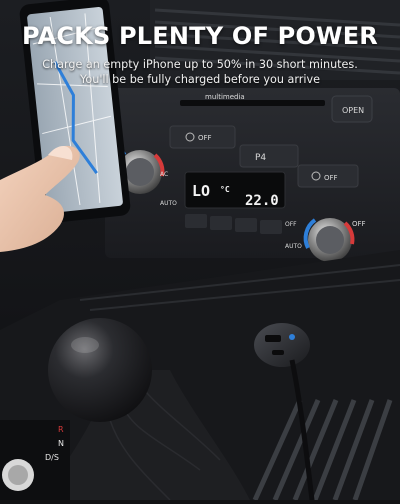 This screenshot has width=400, height=504. I want to click on off-button-left: OFF, so click(202, 137).